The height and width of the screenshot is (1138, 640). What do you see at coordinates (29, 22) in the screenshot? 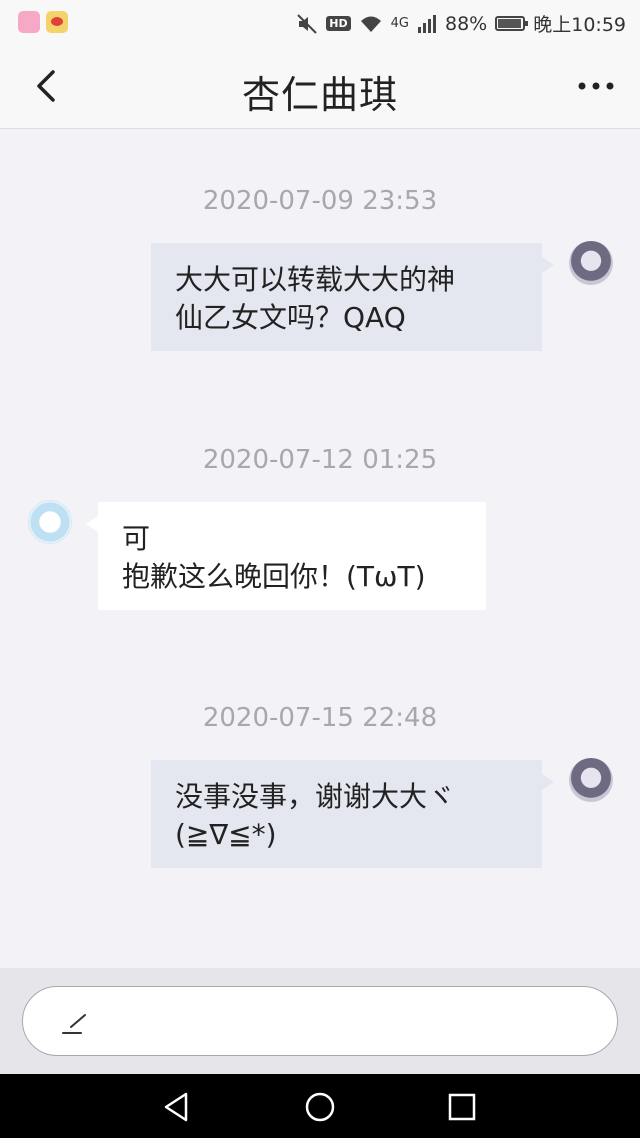
I see `app-icon` at bounding box center [29, 22].